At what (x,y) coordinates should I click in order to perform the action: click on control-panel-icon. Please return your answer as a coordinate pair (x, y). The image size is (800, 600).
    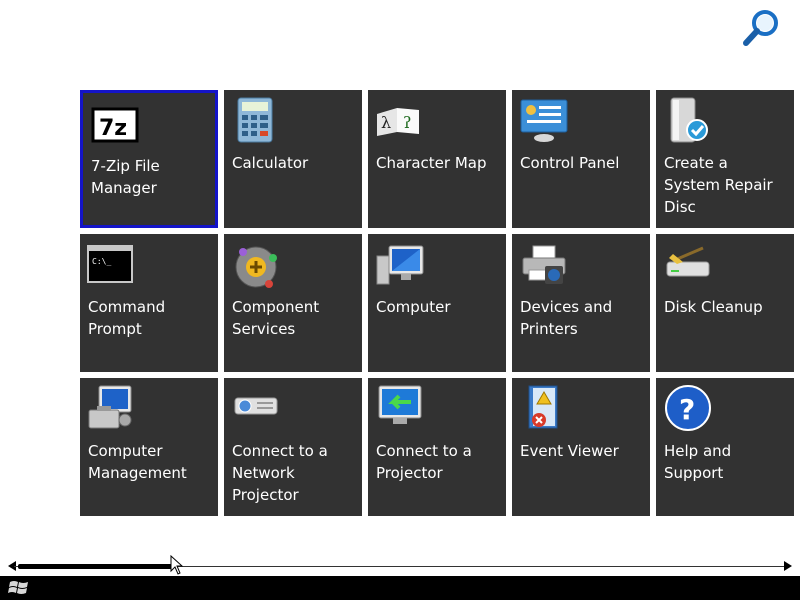
    Looking at the image, I should click on (544, 121).